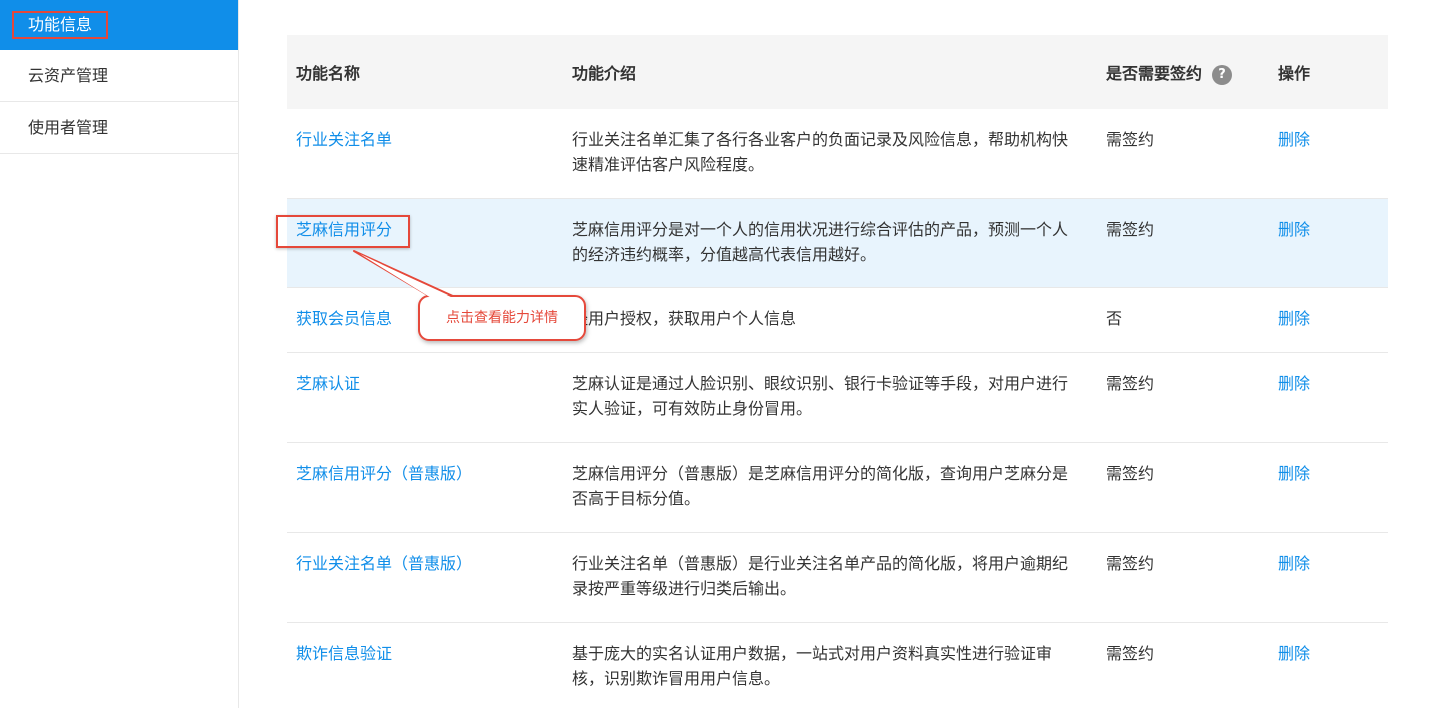  What do you see at coordinates (820, 229) in the screenshot?
I see `desc-line: 芝麻信用评分是对一个人的信用状况进行综合评估的产品，预测一个人` at bounding box center [820, 229].